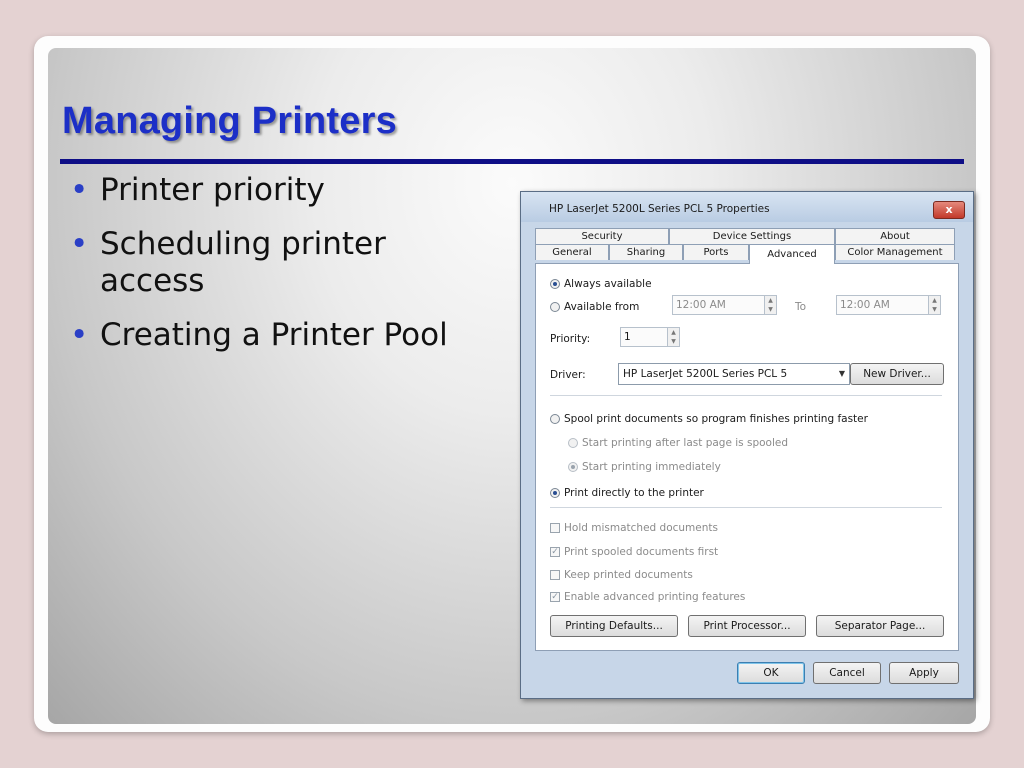 The image size is (1024, 768). I want to click on spool-radio, so click(555, 419).